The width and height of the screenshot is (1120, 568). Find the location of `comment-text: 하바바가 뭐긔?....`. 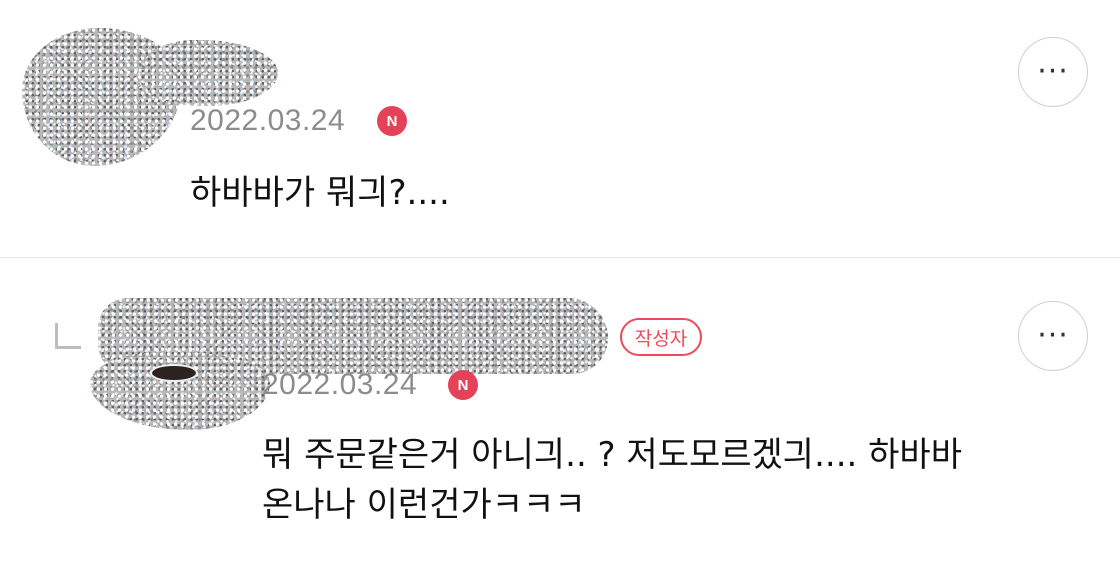

comment-text: 하바바가 뭐긔?.... is located at coordinates (320, 193).